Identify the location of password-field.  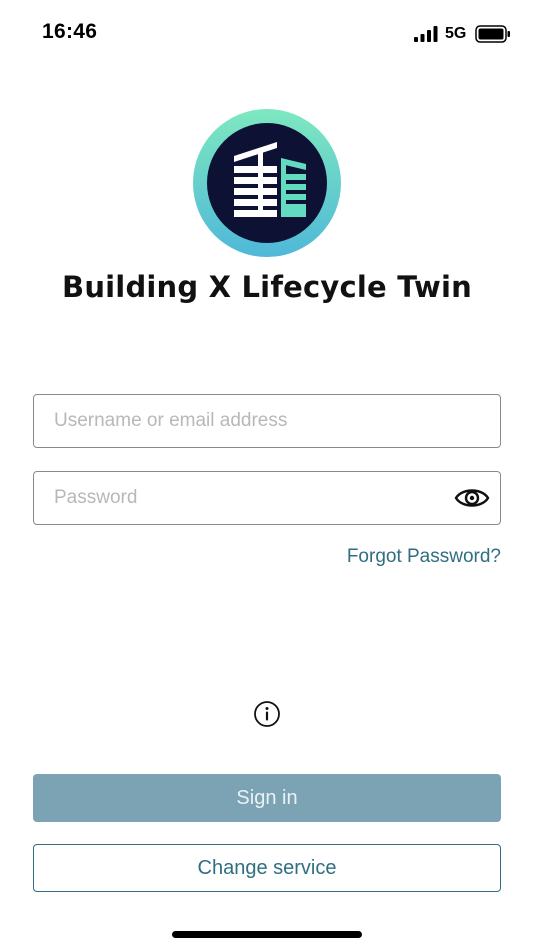
(267, 498).